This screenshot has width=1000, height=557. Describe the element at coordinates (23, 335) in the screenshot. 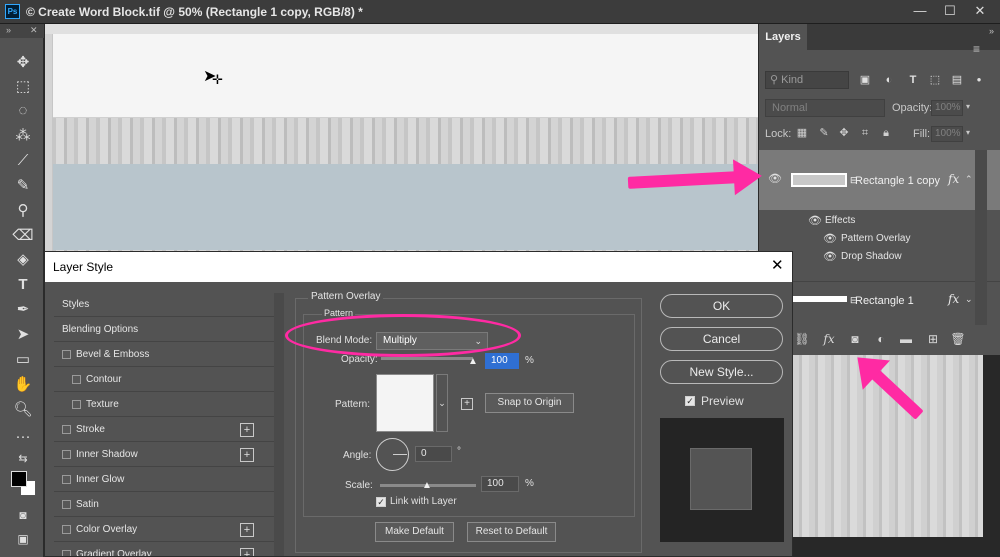

I see `path-selection-tool-icon: ➤` at that location.